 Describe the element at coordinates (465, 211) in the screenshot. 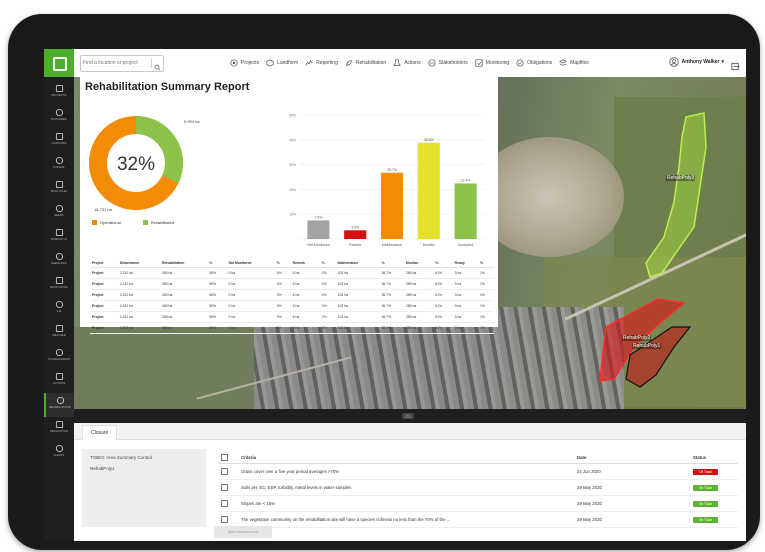

I see `bar-accepted` at that location.